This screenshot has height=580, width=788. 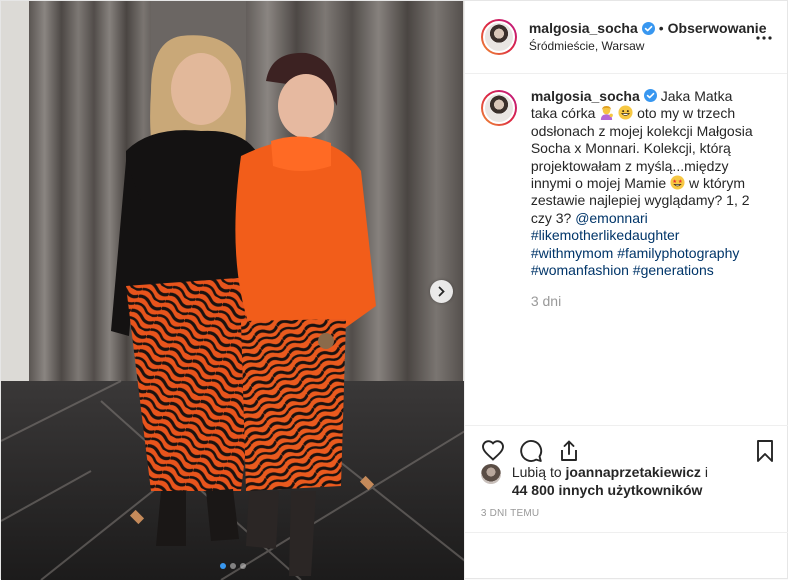 I want to click on woman-tipping-hand-emoji, so click(x=607, y=113).